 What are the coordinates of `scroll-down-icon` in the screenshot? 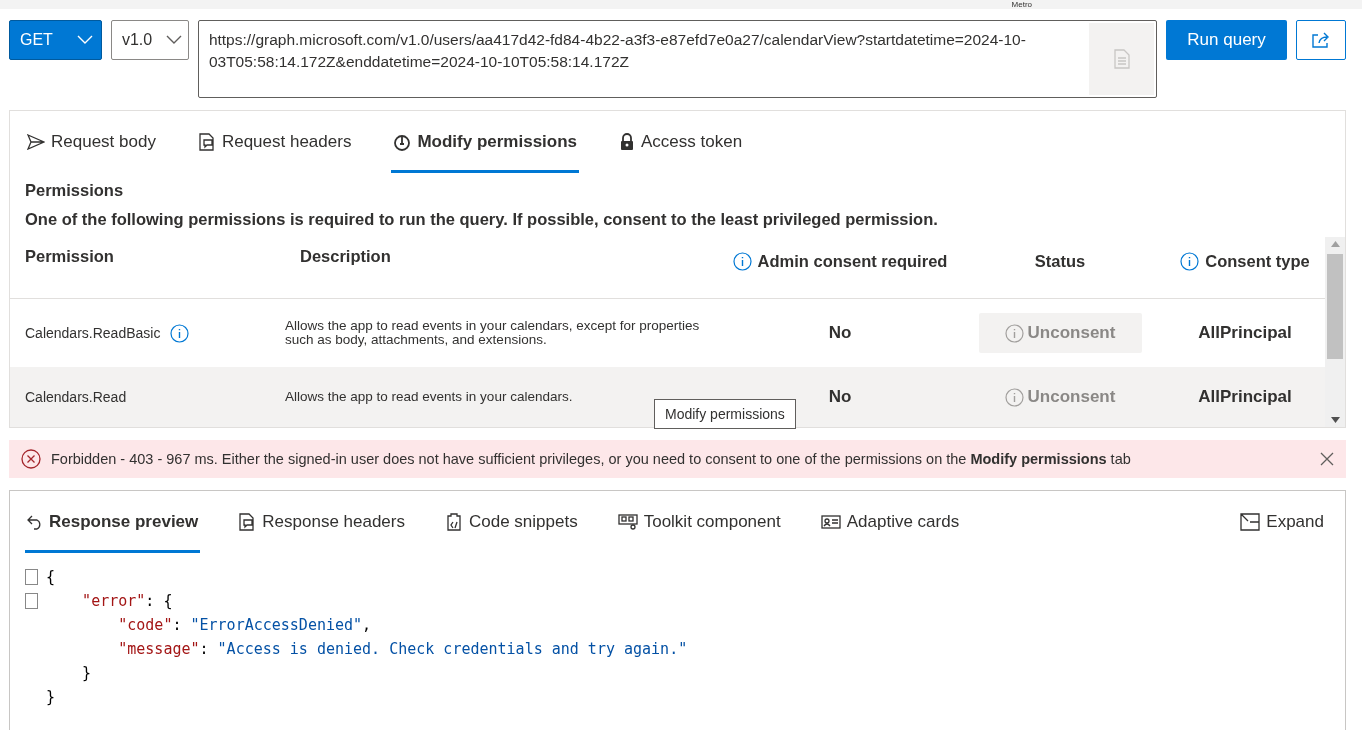 It's located at (1335, 420).